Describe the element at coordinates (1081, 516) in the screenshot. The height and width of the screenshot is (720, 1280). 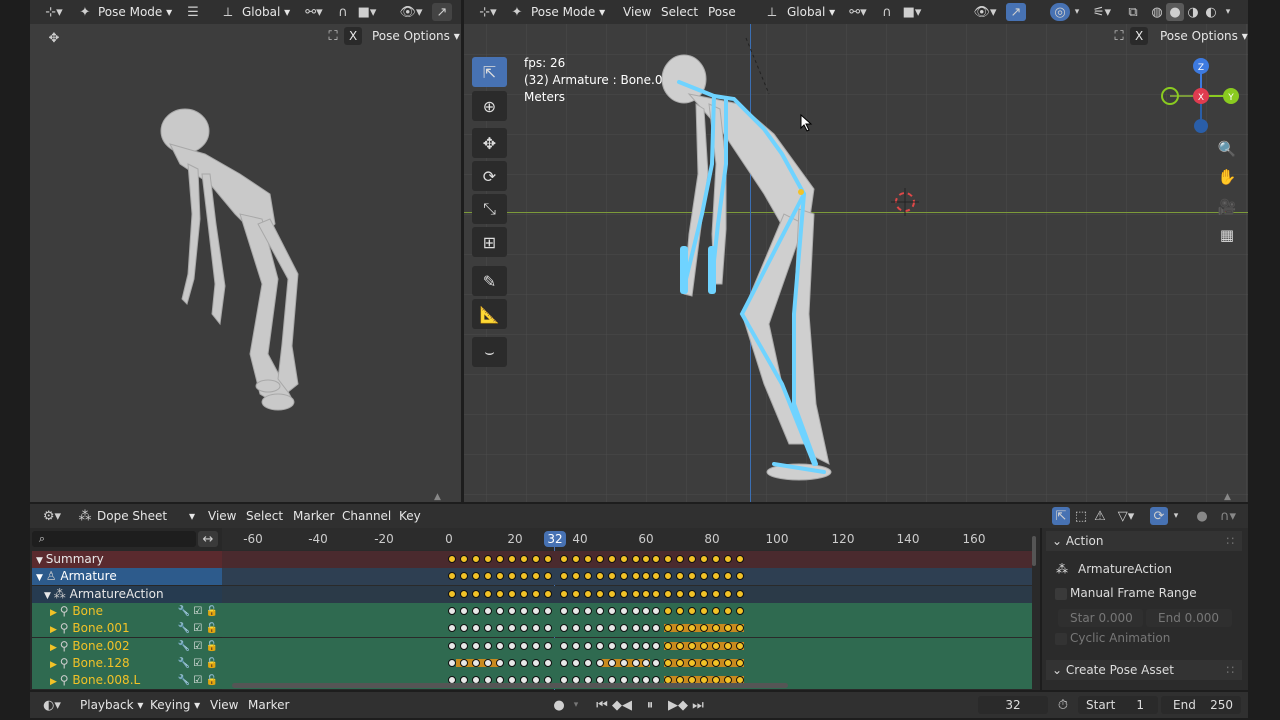
I see `show-hidden-icon: ⬚` at that location.